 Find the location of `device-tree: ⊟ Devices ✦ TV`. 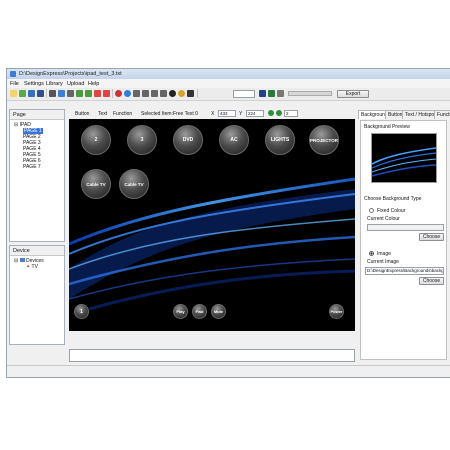

device-tree: ⊟ Devices ✦ TV is located at coordinates (29, 264).